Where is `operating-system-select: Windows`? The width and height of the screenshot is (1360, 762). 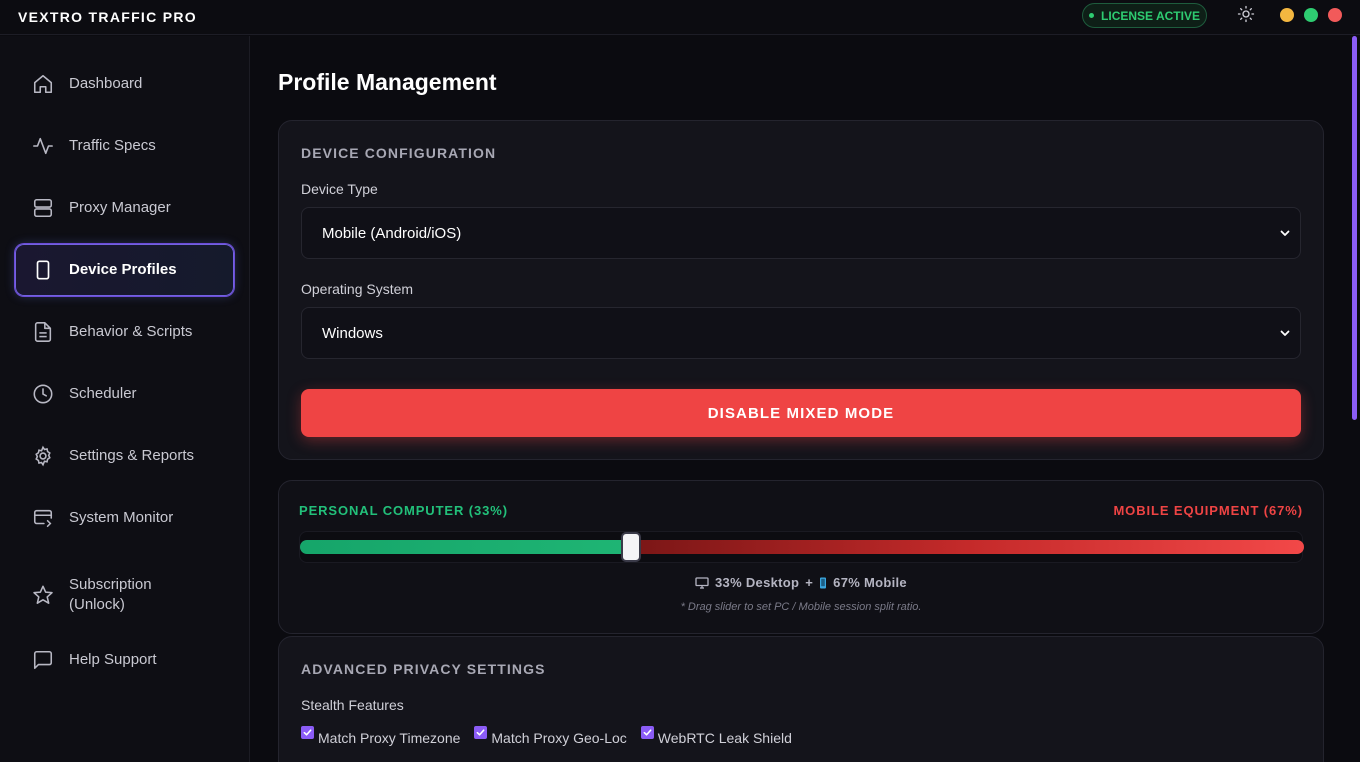
operating-system-select: Windows is located at coordinates (801, 333).